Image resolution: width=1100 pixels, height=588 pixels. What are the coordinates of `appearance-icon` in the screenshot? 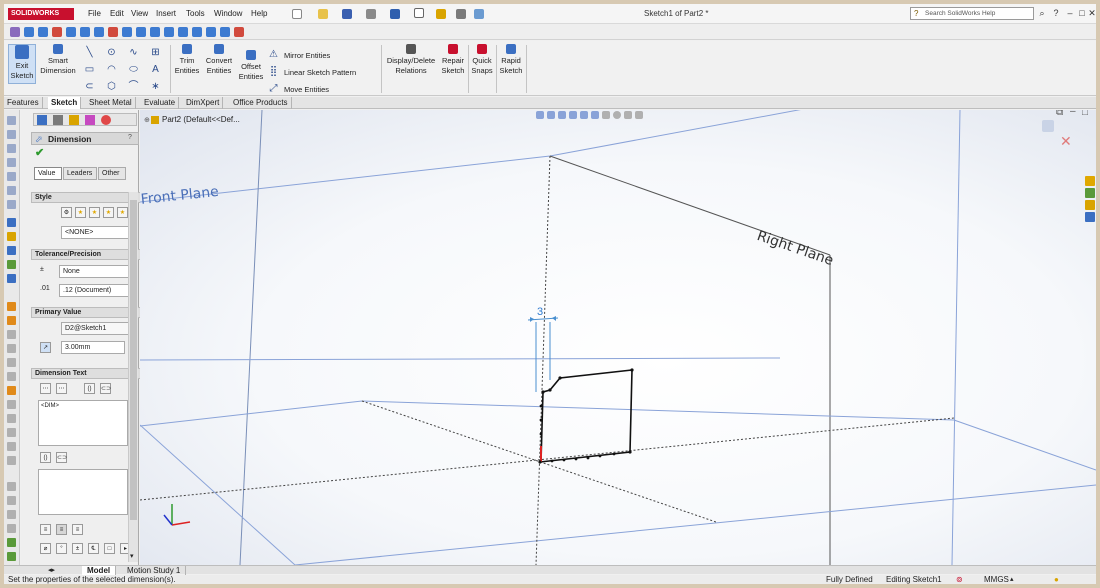 It's located at (617, 115).